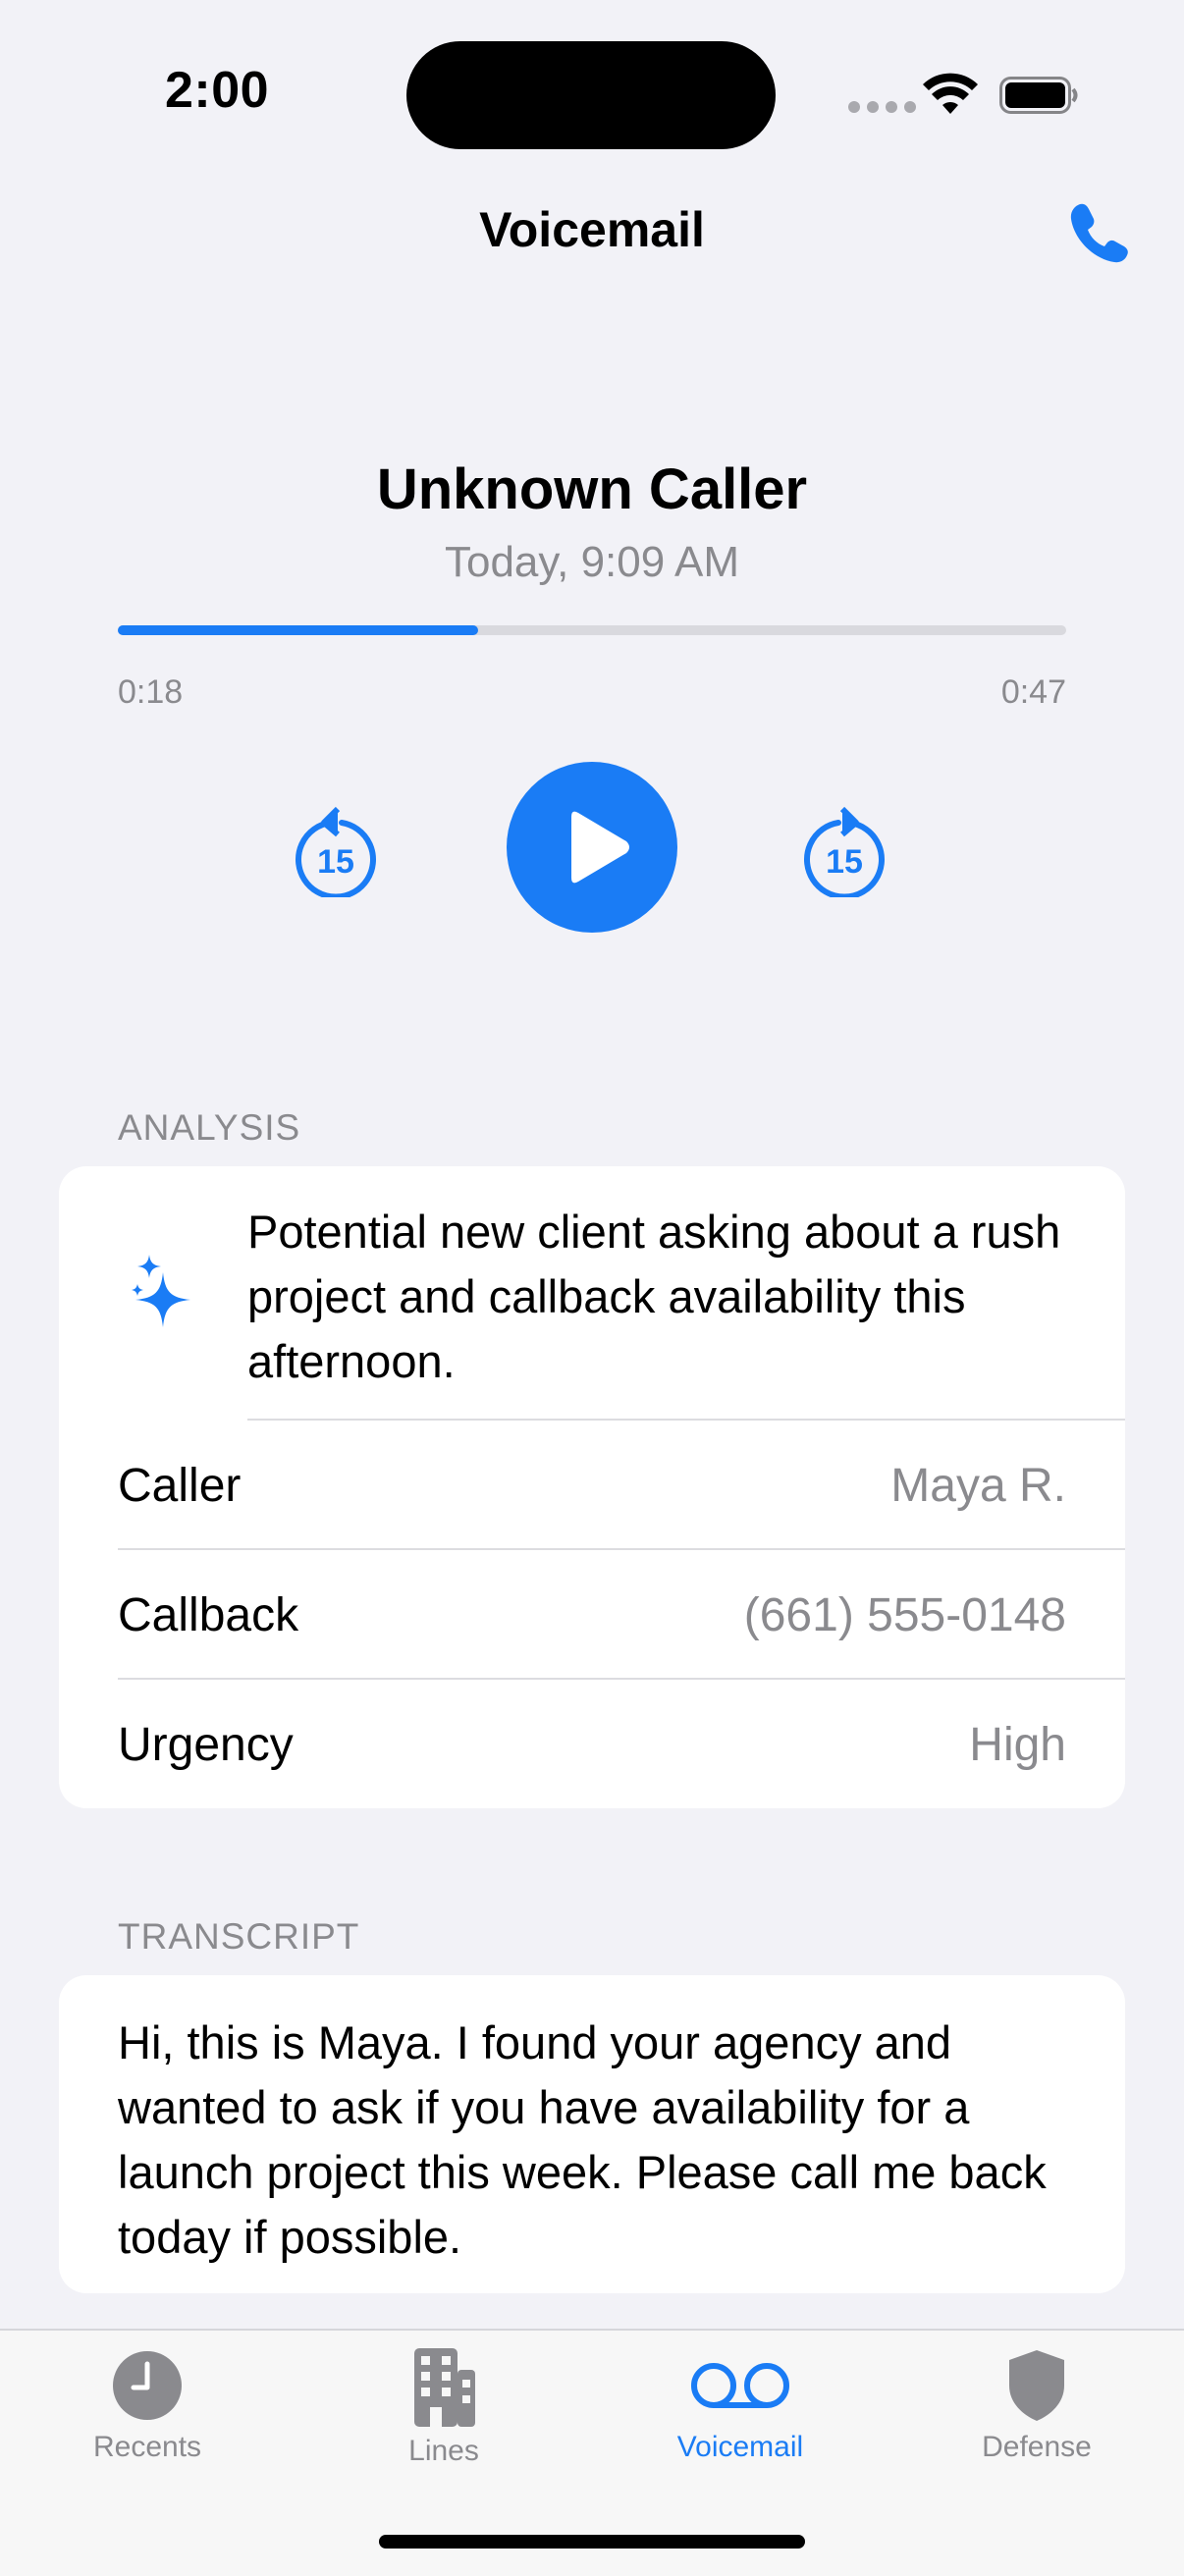 This screenshot has width=1184, height=2576. I want to click on urgency-value: High, so click(1017, 1745).